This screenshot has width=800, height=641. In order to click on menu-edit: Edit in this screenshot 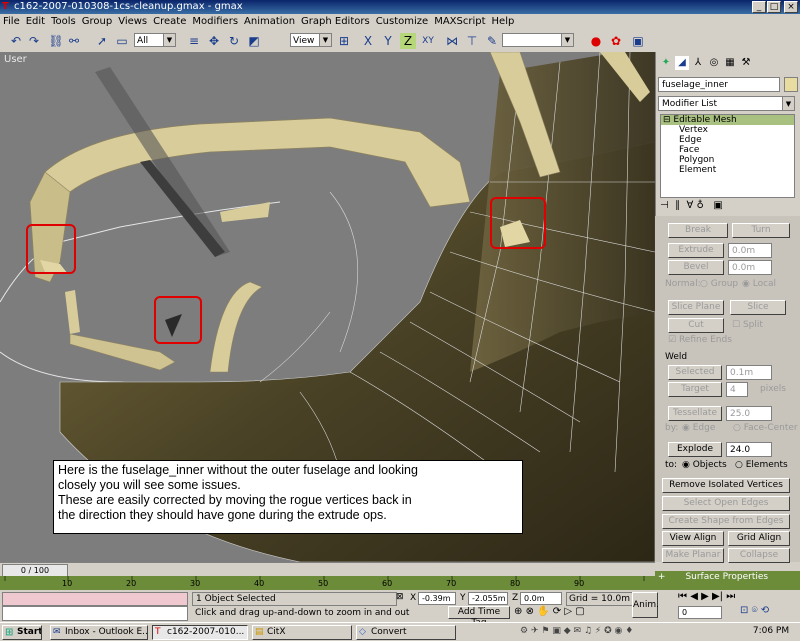, I will do `click(35, 22)`.